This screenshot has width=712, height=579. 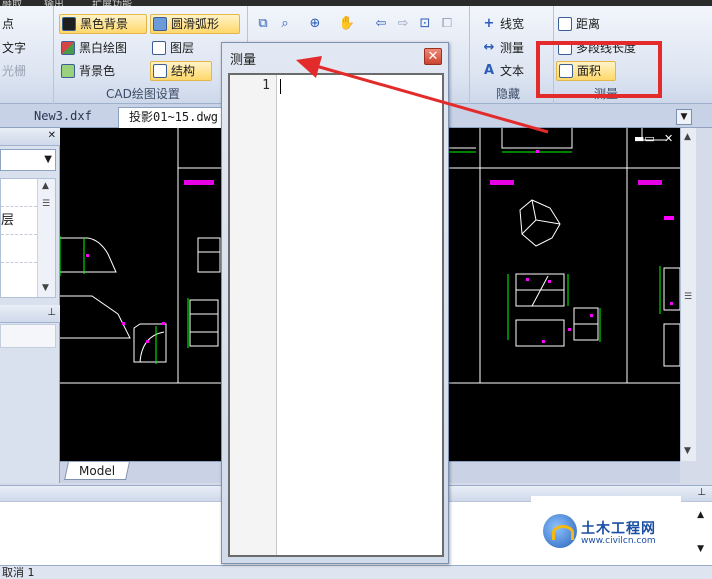 What do you see at coordinates (30, 137) in the screenshot?
I see `left-panel-caption: ✕` at bounding box center [30, 137].